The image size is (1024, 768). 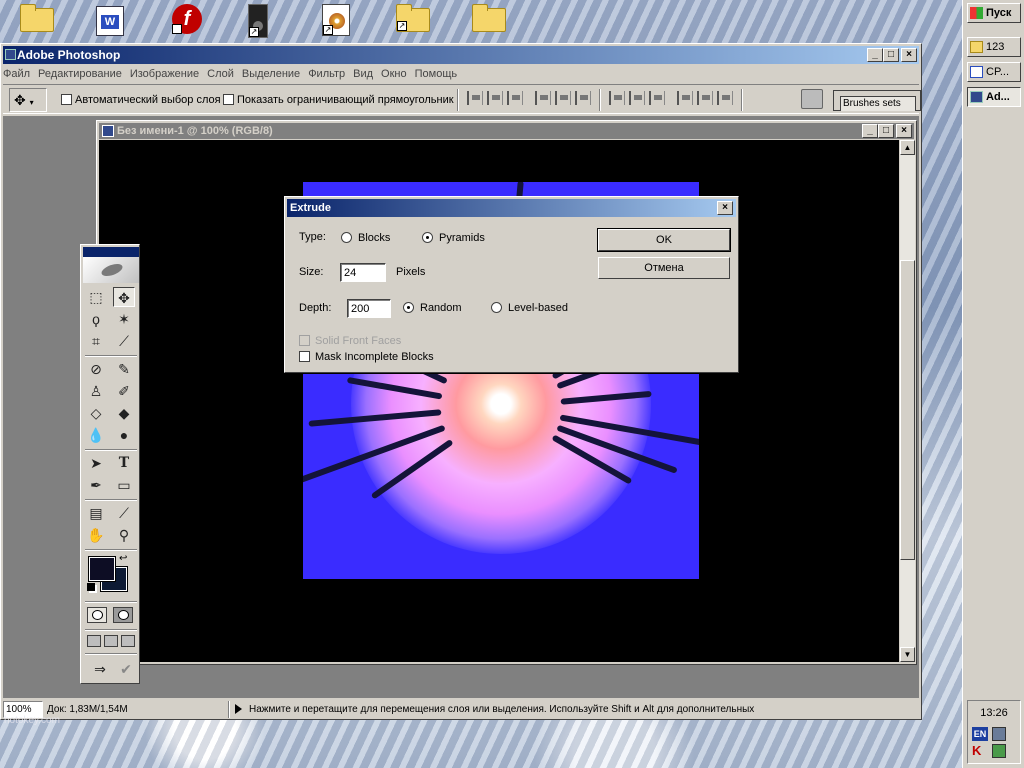 What do you see at coordinates (96, 435) in the screenshot?
I see `blur-tool-icon: 💧` at bounding box center [96, 435].